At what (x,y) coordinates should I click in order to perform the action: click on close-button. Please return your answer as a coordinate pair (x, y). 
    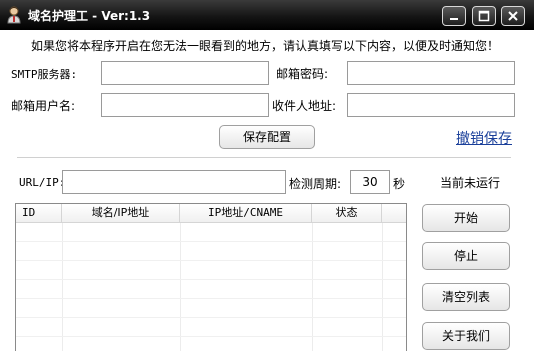
    Looking at the image, I should click on (513, 16).